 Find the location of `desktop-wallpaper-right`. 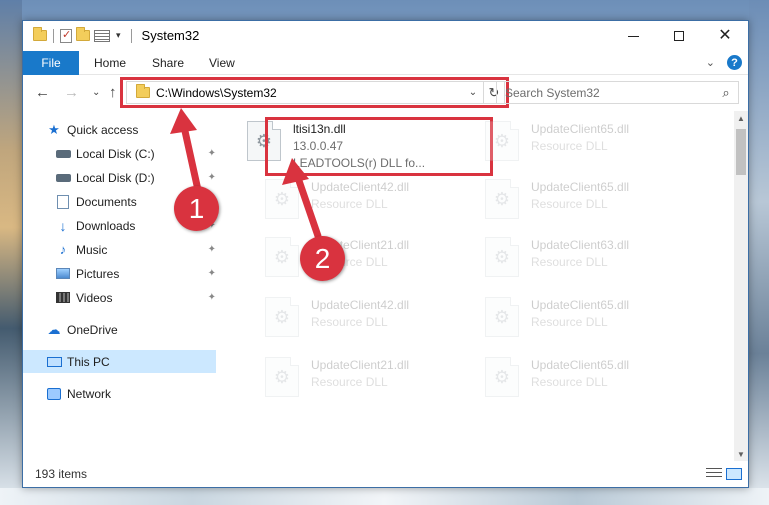

desktop-wallpaper-right is located at coordinates (759, 252).